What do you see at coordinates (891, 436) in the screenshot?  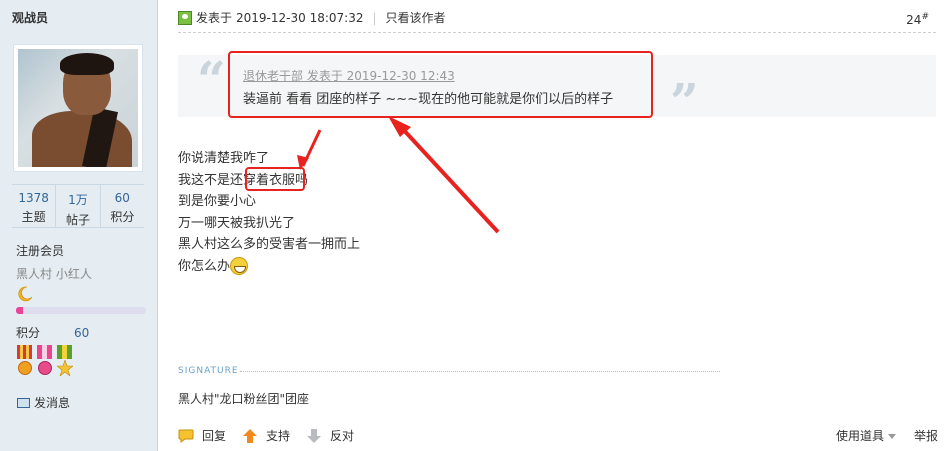 I see `chevron-down-icon` at bounding box center [891, 436].